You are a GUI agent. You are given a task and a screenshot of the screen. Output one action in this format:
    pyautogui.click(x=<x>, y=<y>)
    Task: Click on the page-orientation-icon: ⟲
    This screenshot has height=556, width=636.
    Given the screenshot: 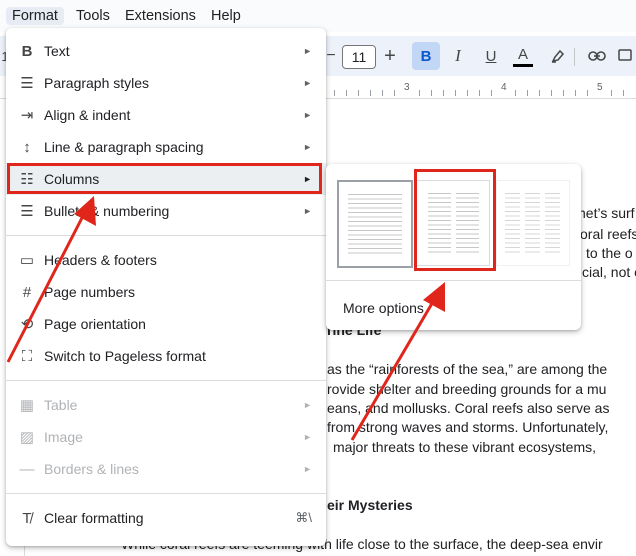 What is the action you would take?
    pyautogui.click(x=27, y=324)
    